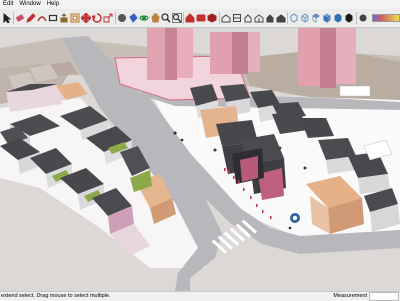  I want to click on textured-cube-icon, so click(338, 18).